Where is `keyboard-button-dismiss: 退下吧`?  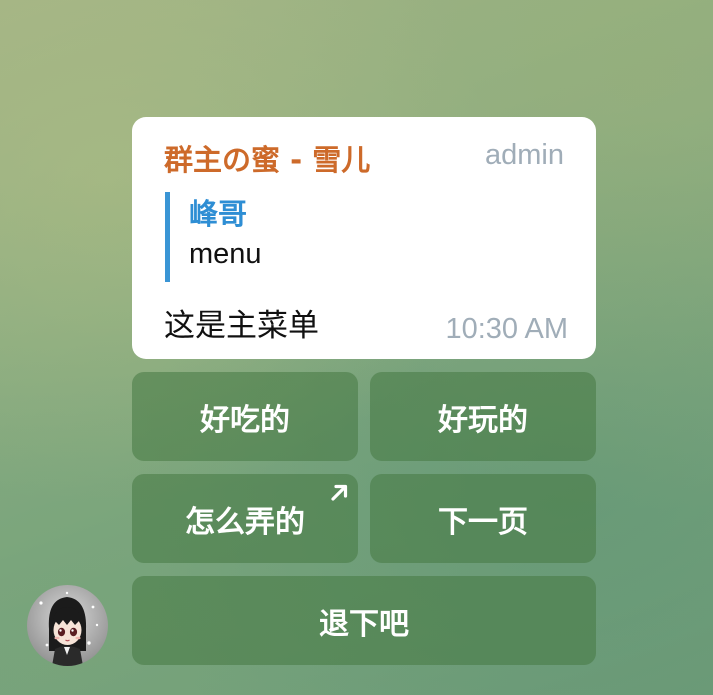
keyboard-button-dismiss: 退下吧 is located at coordinates (364, 620).